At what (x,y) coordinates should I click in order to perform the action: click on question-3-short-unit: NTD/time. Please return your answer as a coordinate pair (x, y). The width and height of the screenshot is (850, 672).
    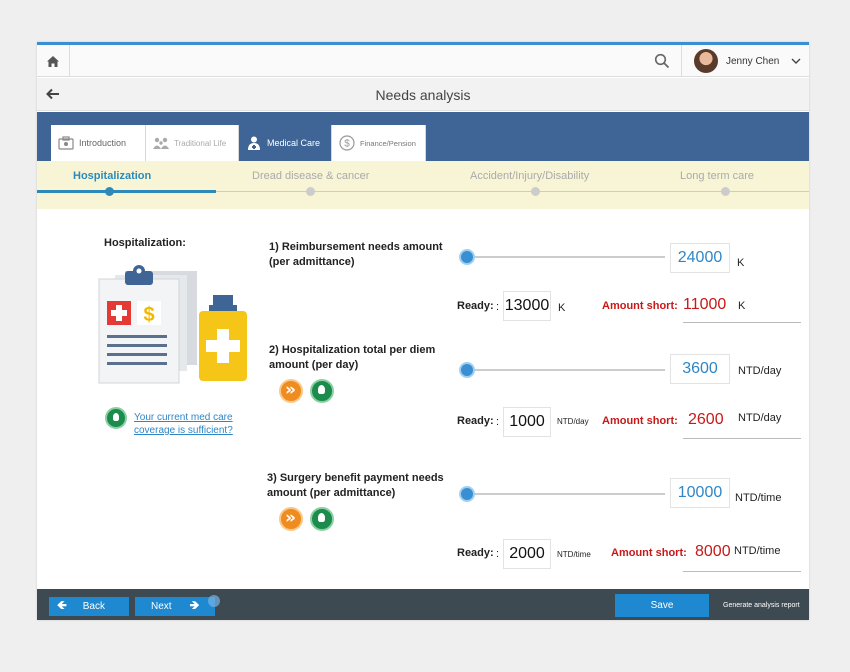
    Looking at the image, I should click on (757, 551).